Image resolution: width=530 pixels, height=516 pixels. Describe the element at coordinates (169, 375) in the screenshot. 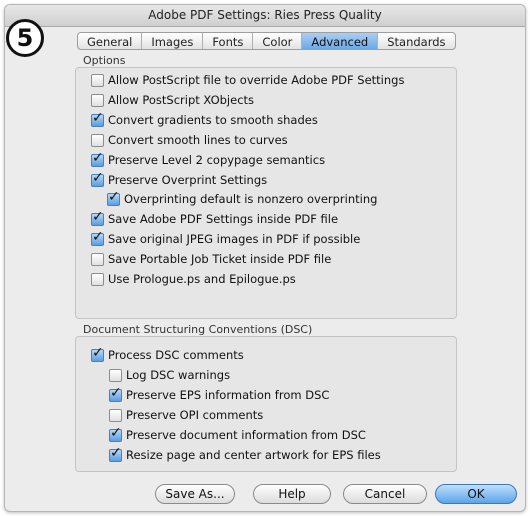

I see `option-log-dsc-warnings: Log DSC warnings` at that location.